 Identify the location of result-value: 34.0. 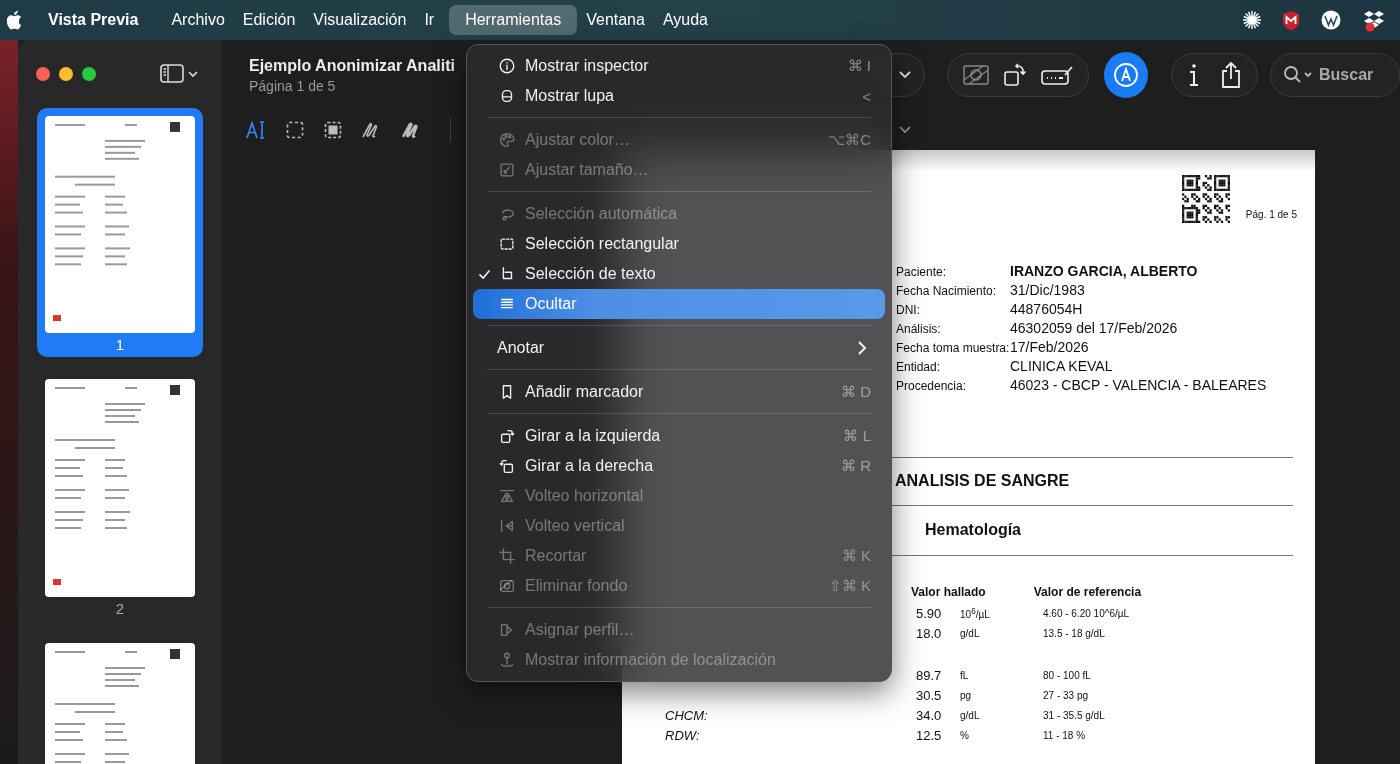
(929, 715).